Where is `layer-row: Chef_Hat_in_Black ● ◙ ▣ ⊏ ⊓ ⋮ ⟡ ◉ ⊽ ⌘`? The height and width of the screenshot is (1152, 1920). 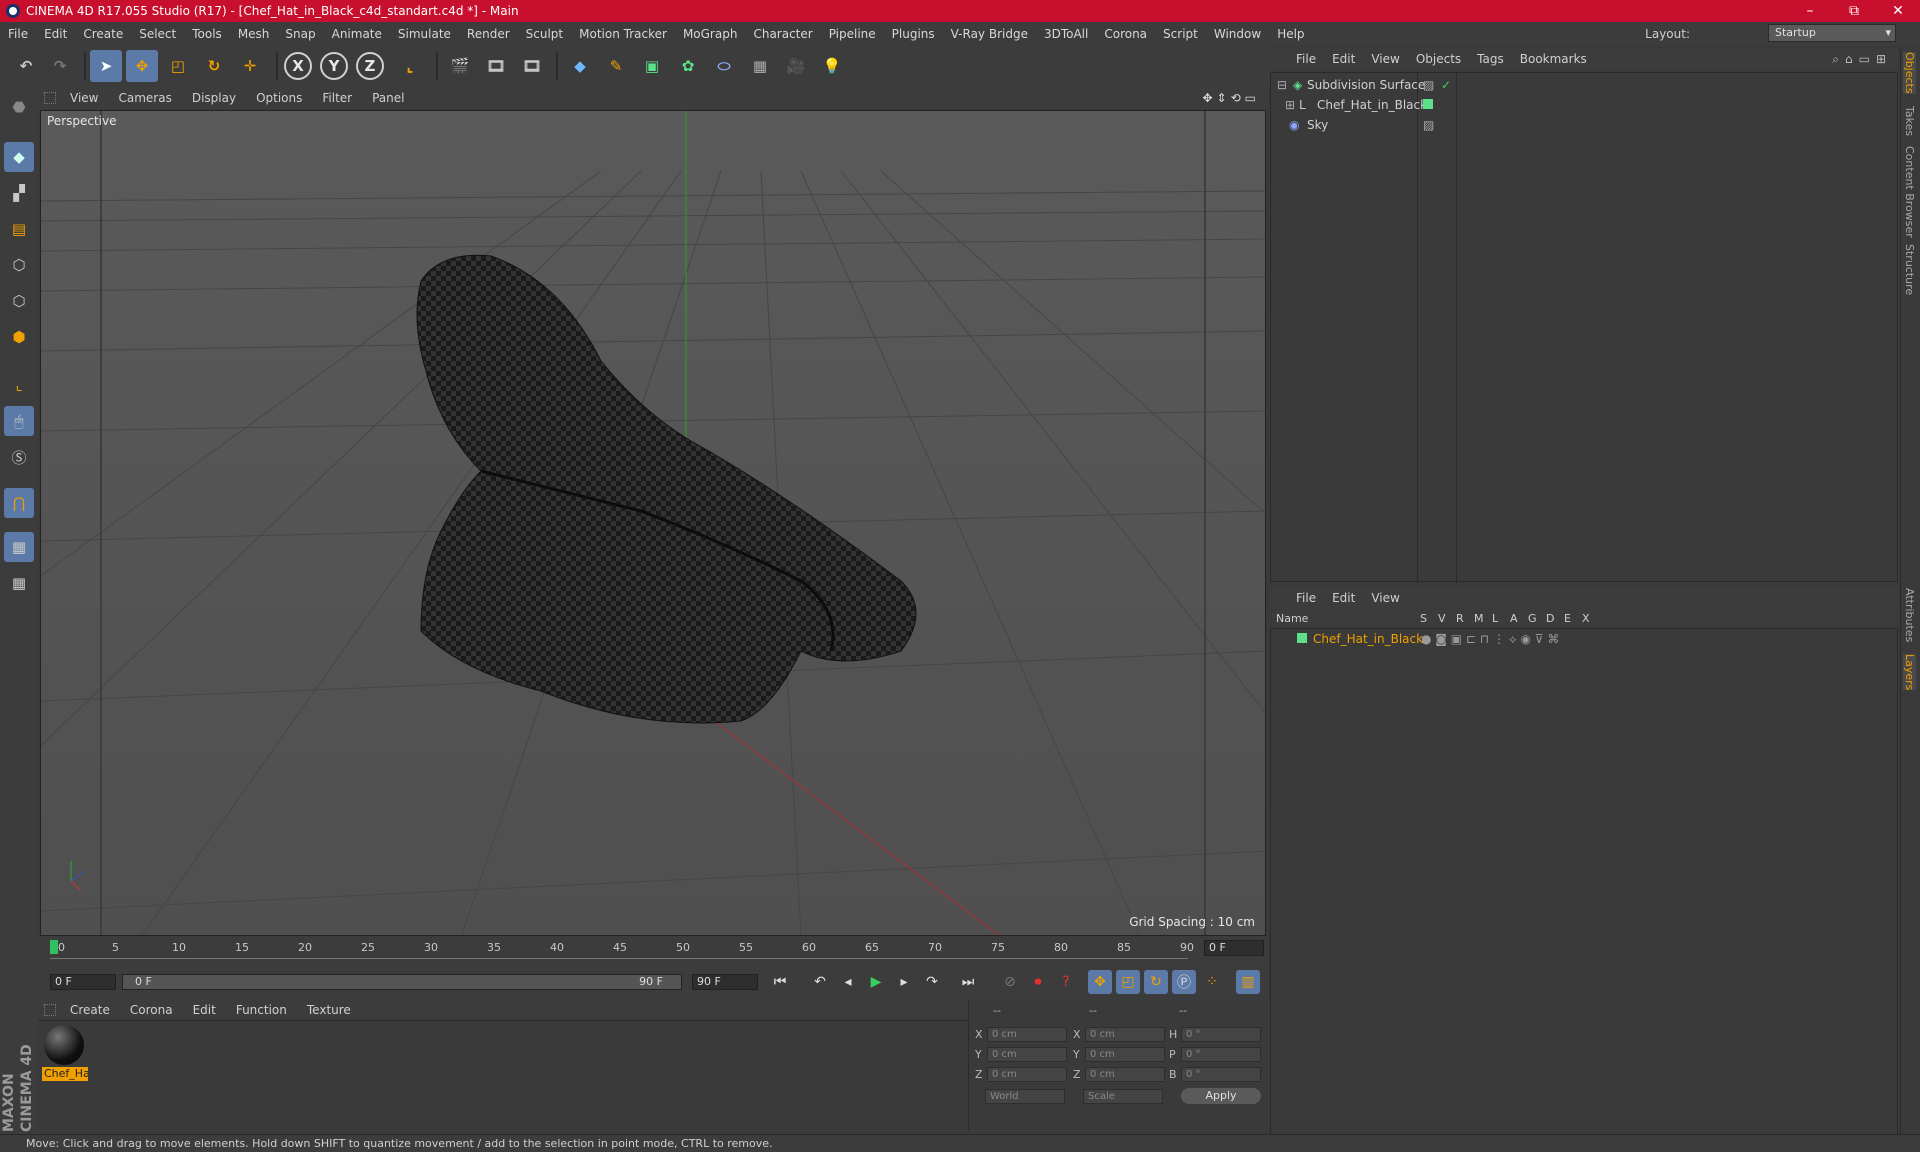 layer-row: Chef_Hat_in_Black ● ◙ ▣ ⊏ ⊓ ⋮ ⟡ ◉ ⊽ ⌘ is located at coordinates (1584, 639).